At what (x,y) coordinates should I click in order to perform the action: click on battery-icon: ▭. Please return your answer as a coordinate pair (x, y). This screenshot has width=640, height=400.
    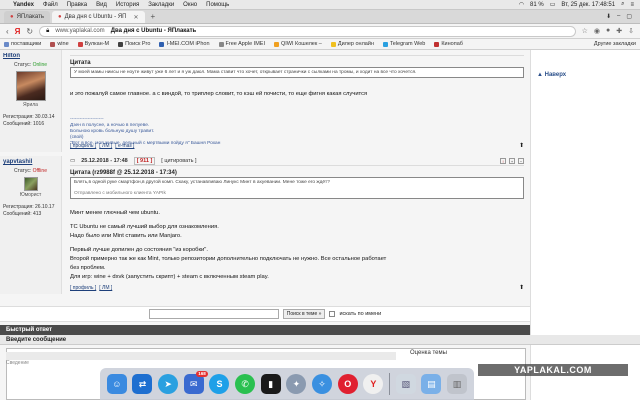
    Looking at the image, I should click on (553, 4).